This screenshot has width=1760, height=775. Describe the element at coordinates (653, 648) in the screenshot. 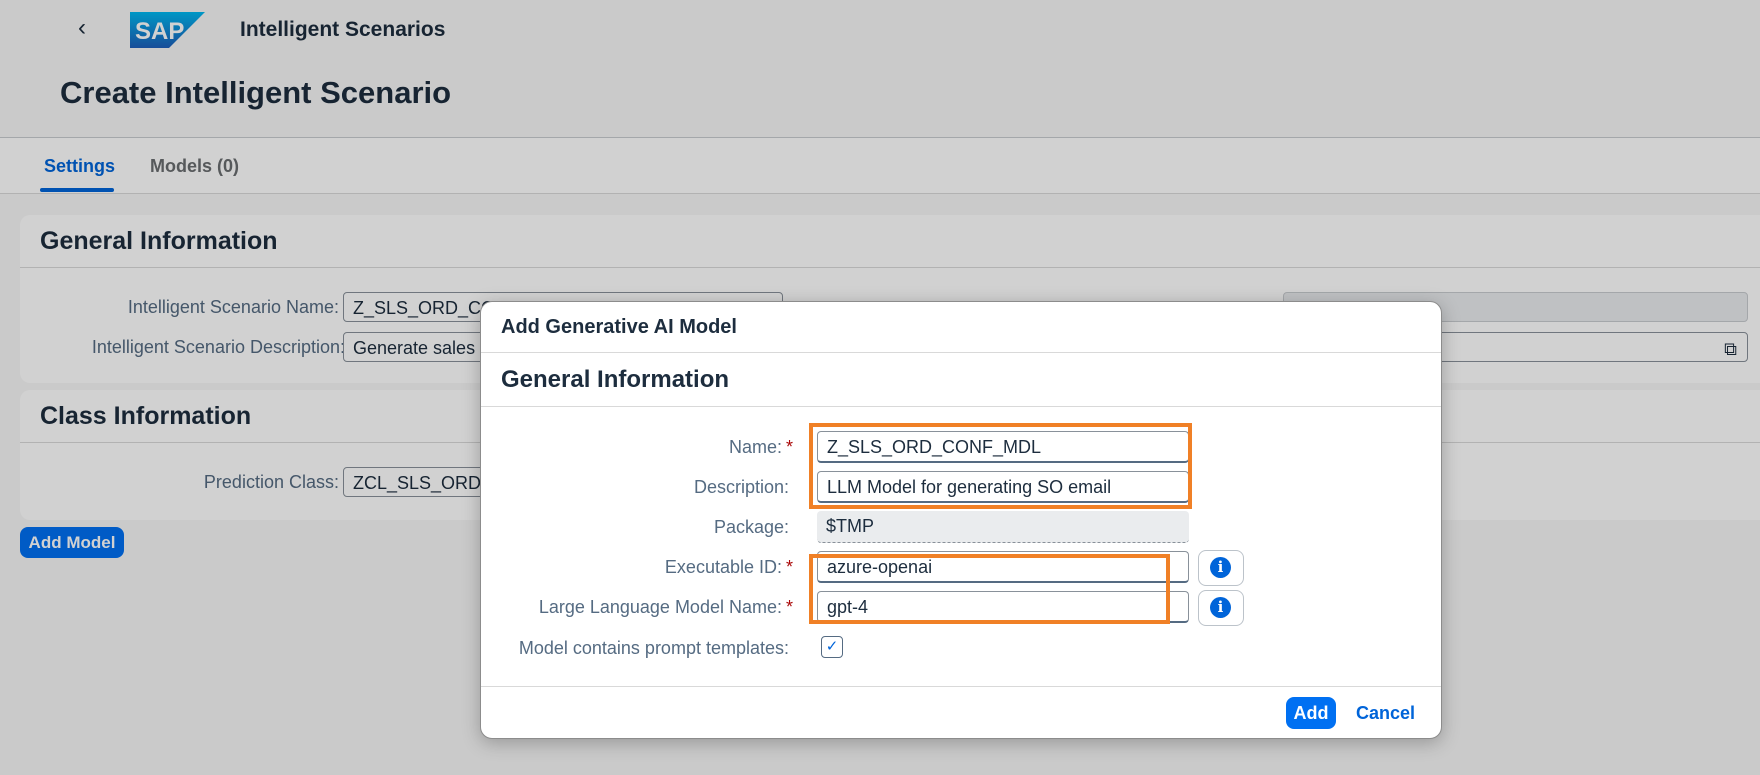

I see `prompt-templates-label: Model contains prompt templates:` at that location.